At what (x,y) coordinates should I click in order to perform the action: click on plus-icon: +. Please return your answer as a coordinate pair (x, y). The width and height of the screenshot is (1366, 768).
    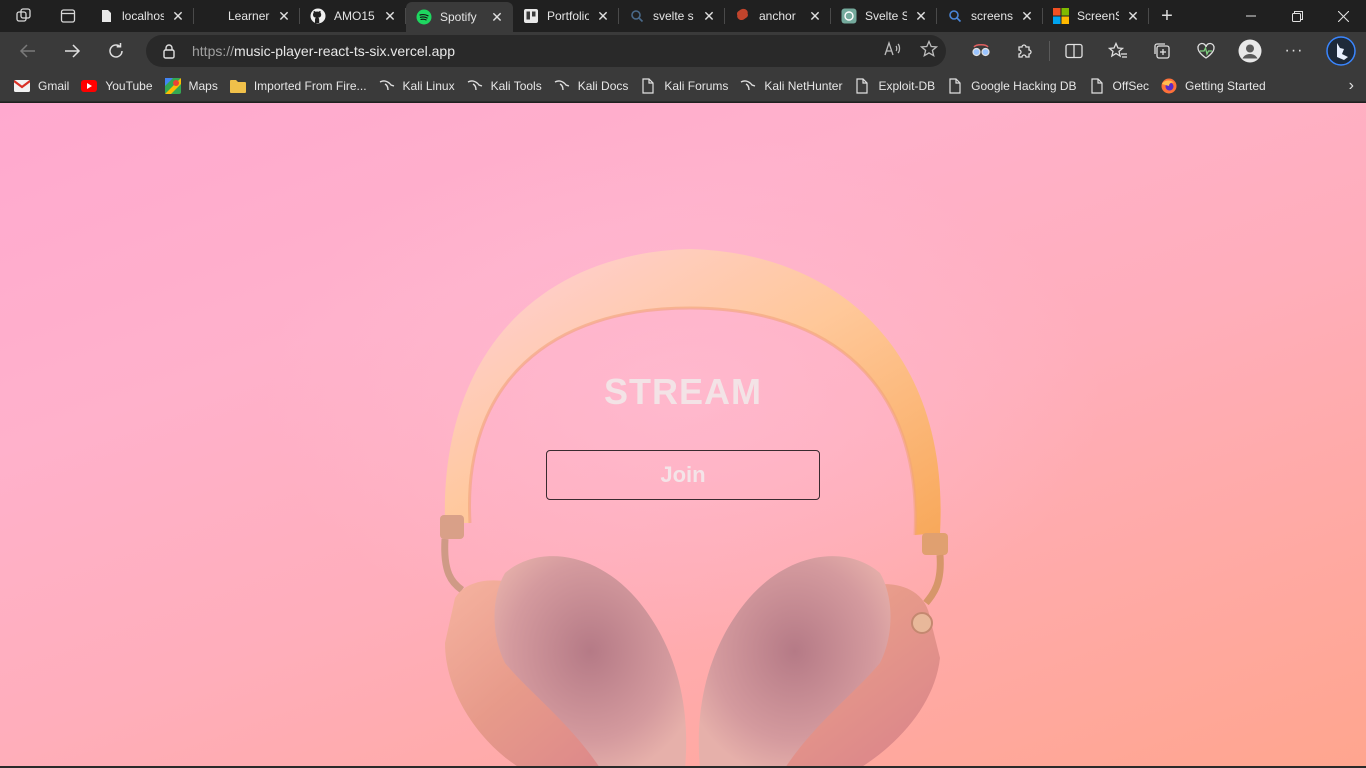
    Looking at the image, I should click on (1167, 15).